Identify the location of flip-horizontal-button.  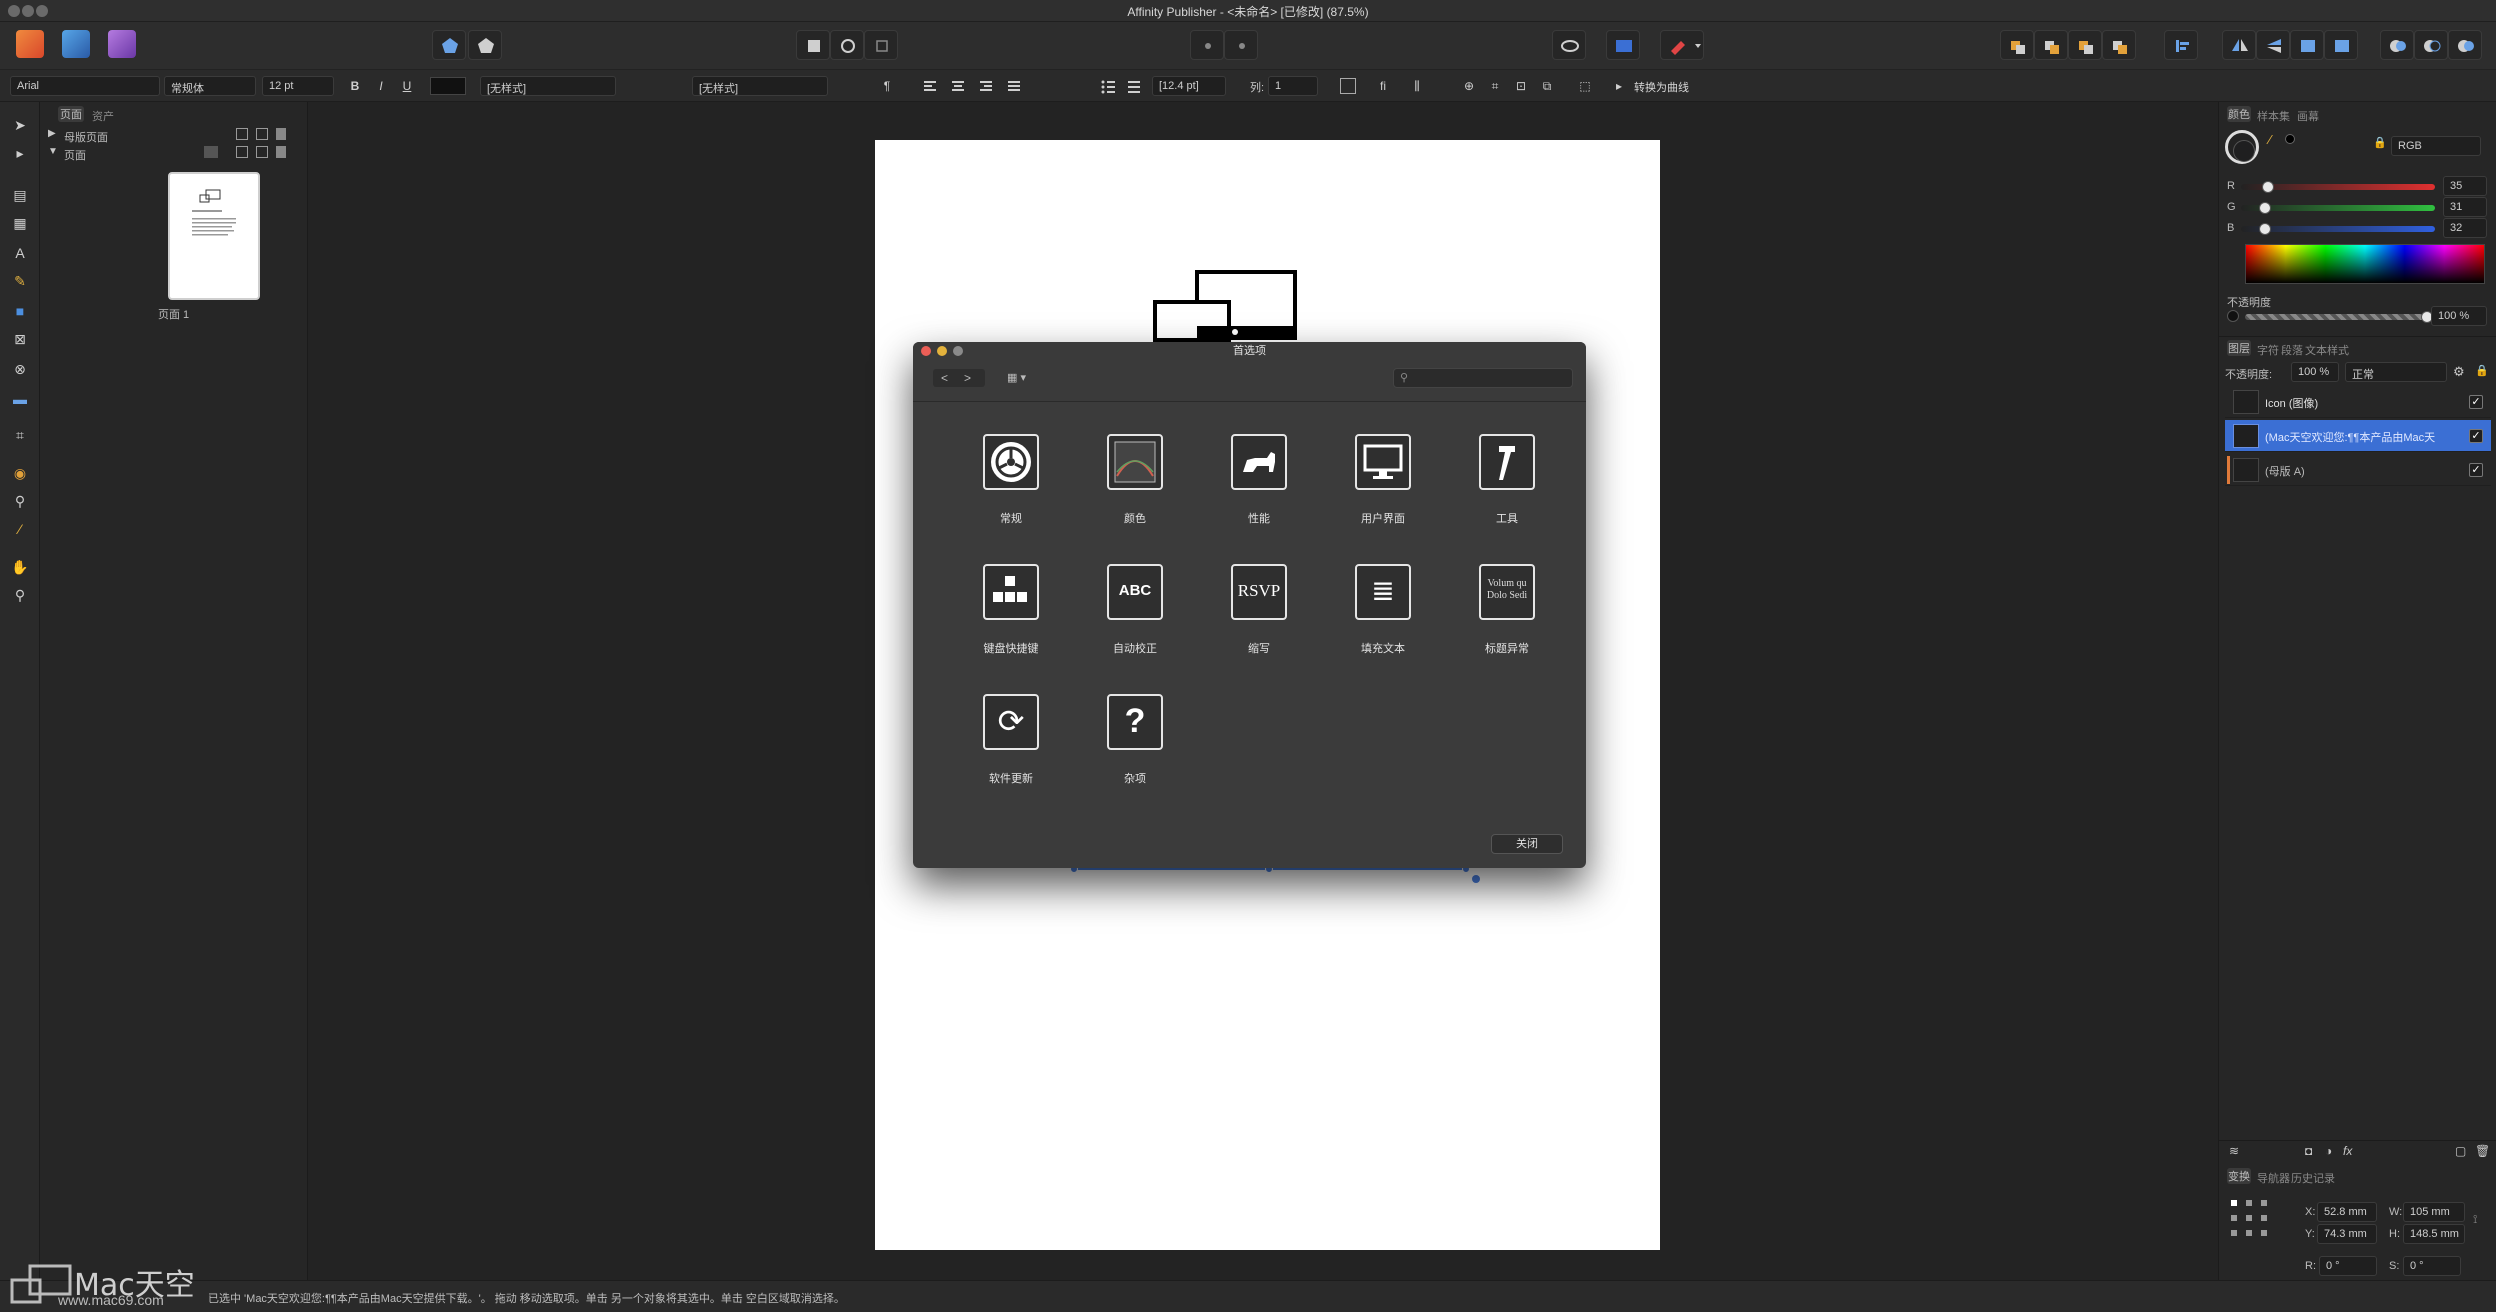
(2239, 45).